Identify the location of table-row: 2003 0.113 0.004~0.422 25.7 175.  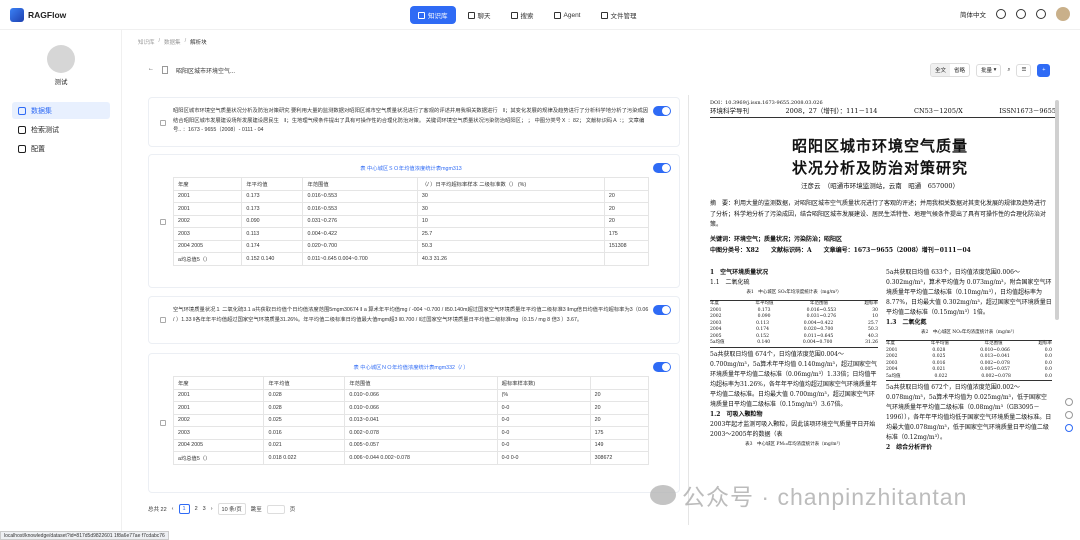
(411, 234).